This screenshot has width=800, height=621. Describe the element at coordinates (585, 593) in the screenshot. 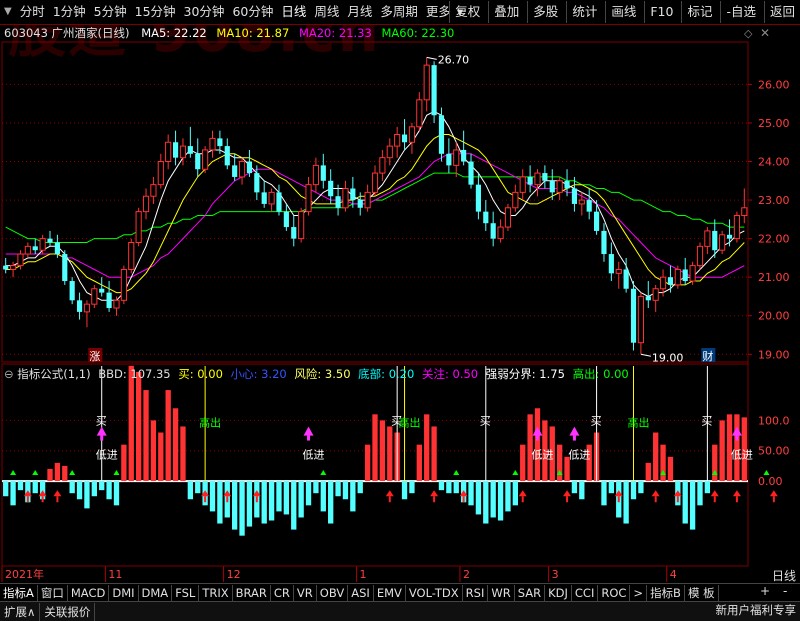

I see `indicator-tab-18: CCI` at that location.